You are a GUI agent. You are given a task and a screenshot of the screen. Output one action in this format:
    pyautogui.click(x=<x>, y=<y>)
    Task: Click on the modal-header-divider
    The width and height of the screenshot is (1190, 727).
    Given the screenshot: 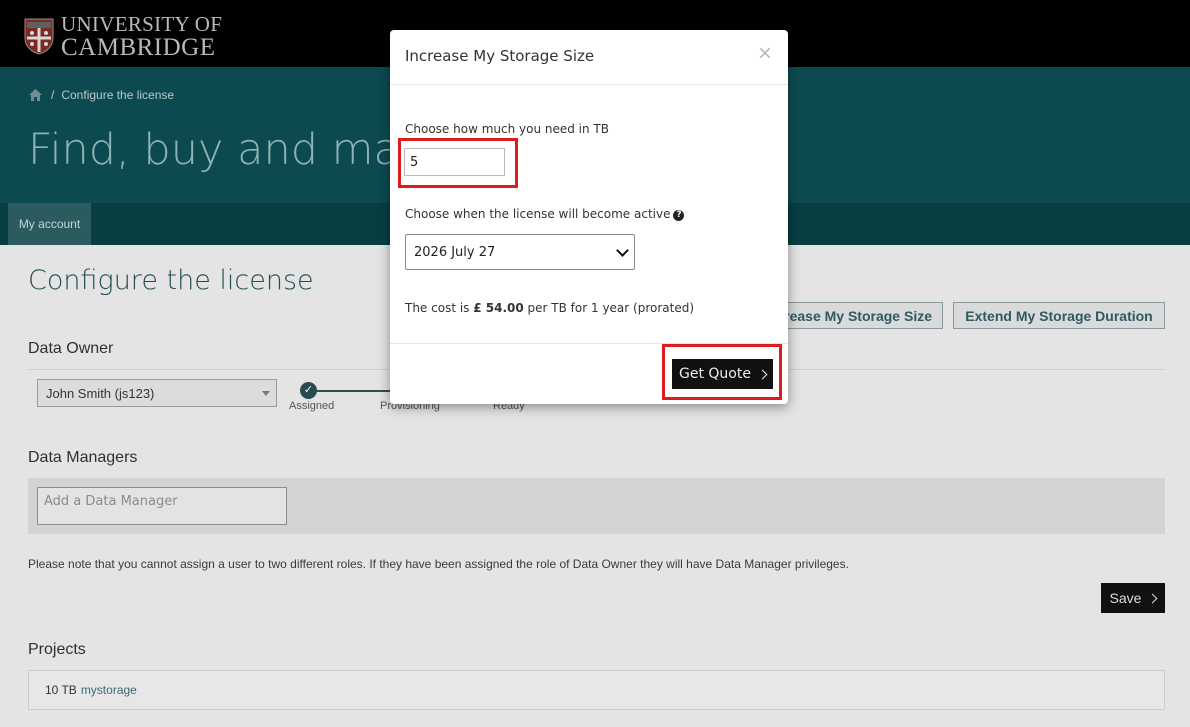 What is the action you would take?
    pyautogui.click(x=589, y=84)
    